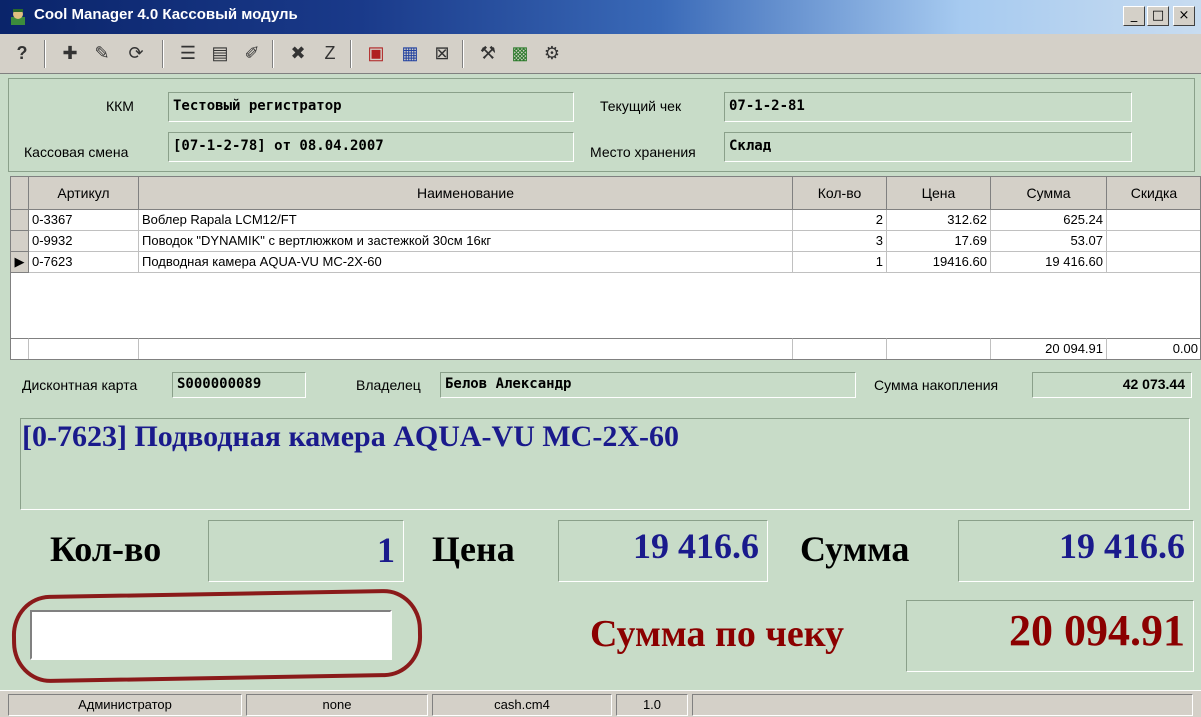  Describe the element at coordinates (939, 262) in the screenshot. I see `cell-price: 19416.60` at that location.